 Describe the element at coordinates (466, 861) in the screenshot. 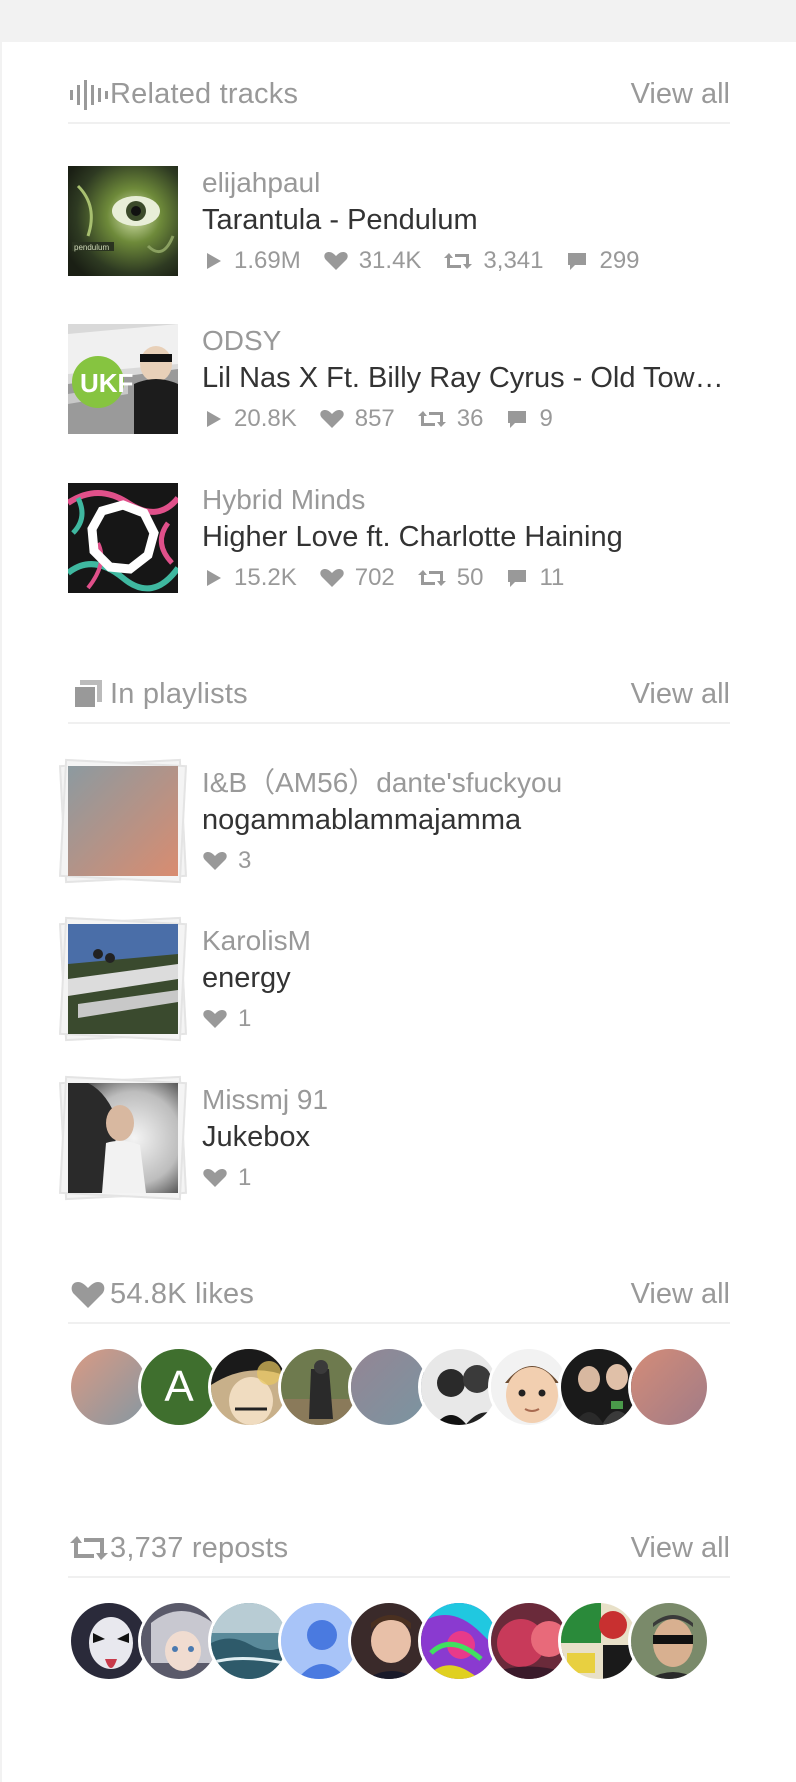

I see `playlist-stats: 3` at that location.